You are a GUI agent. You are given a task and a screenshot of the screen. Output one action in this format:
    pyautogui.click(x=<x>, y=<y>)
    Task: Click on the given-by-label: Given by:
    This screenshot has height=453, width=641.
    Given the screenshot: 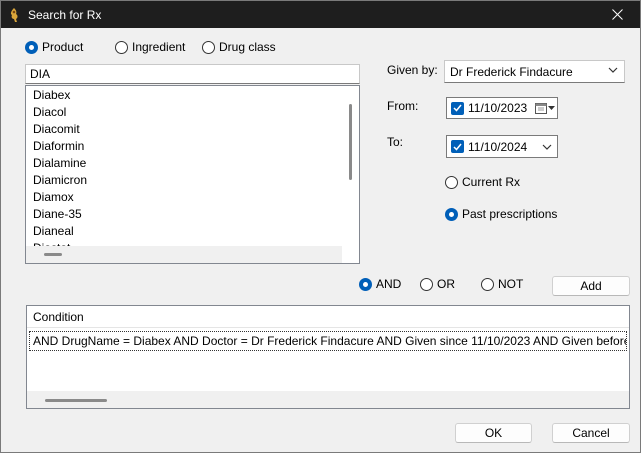 What is the action you would take?
    pyautogui.click(x=412, y=70)
    